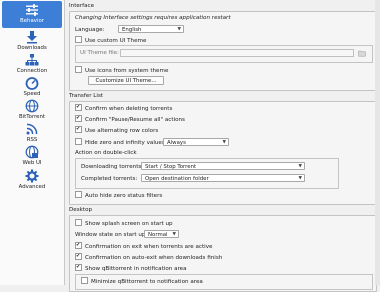  What do you see at coordinates (112, 167) in the screenshot?
I see `downloading-label: Downloading torrents:` at bounding box center [112, 167].